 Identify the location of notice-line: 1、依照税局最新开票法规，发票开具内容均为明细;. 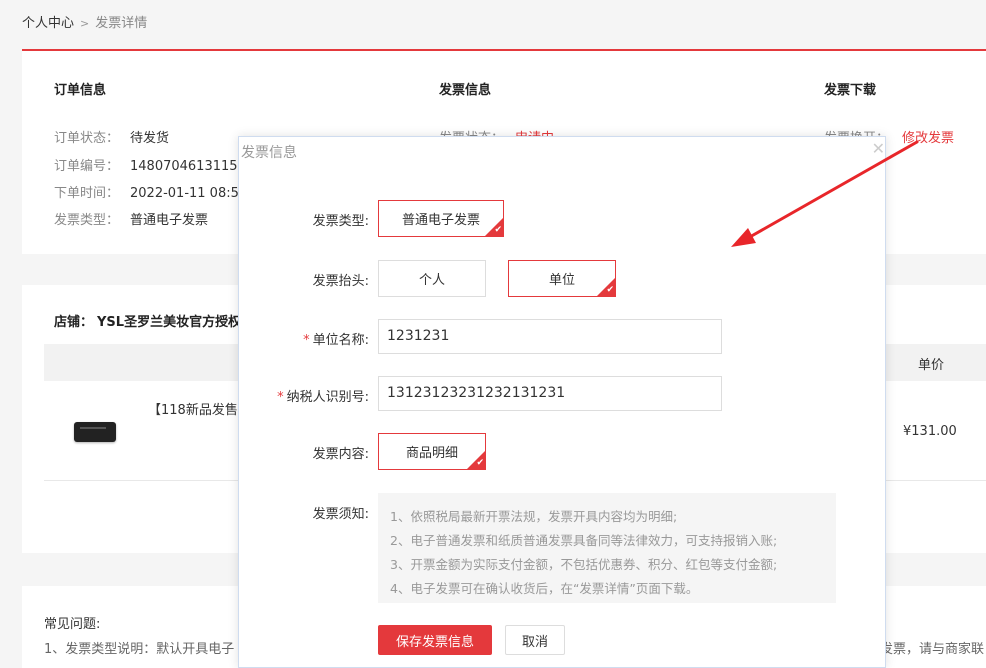
(534, 516).